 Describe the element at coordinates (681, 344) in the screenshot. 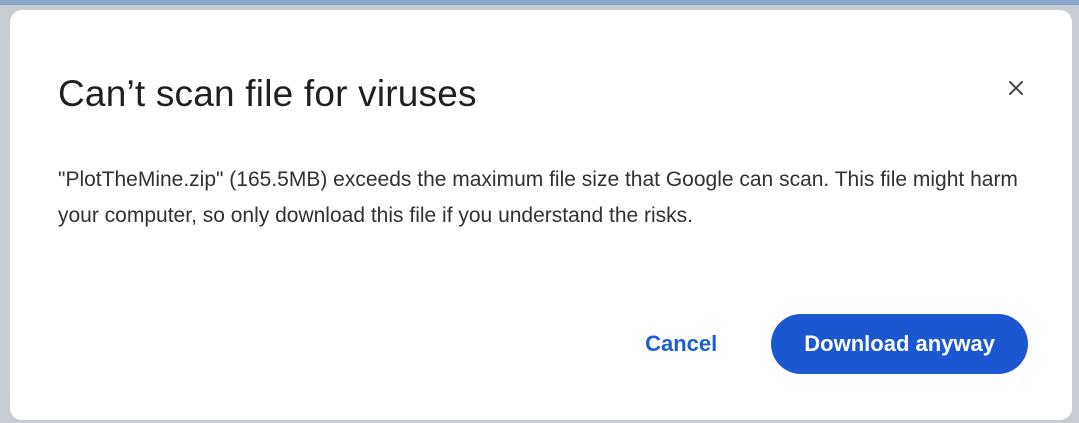

I see `cancel-button: Cancel` at that location.